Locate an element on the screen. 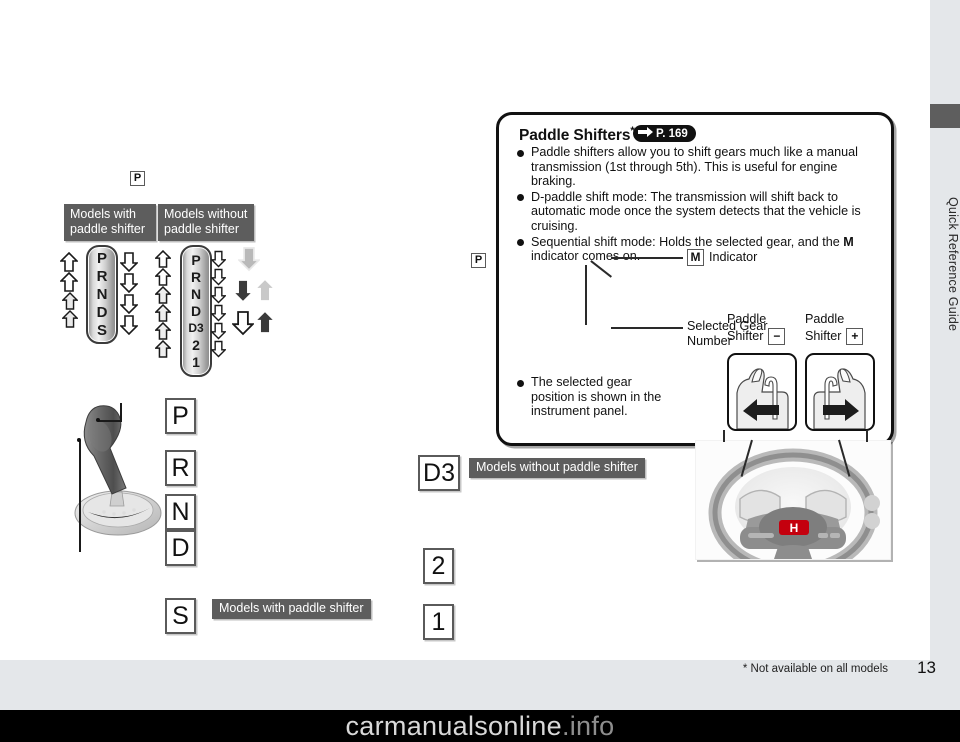 This screenshot has width=960, height=742. footnote-text: * Not available on all models is located at coordinates (815, 669).